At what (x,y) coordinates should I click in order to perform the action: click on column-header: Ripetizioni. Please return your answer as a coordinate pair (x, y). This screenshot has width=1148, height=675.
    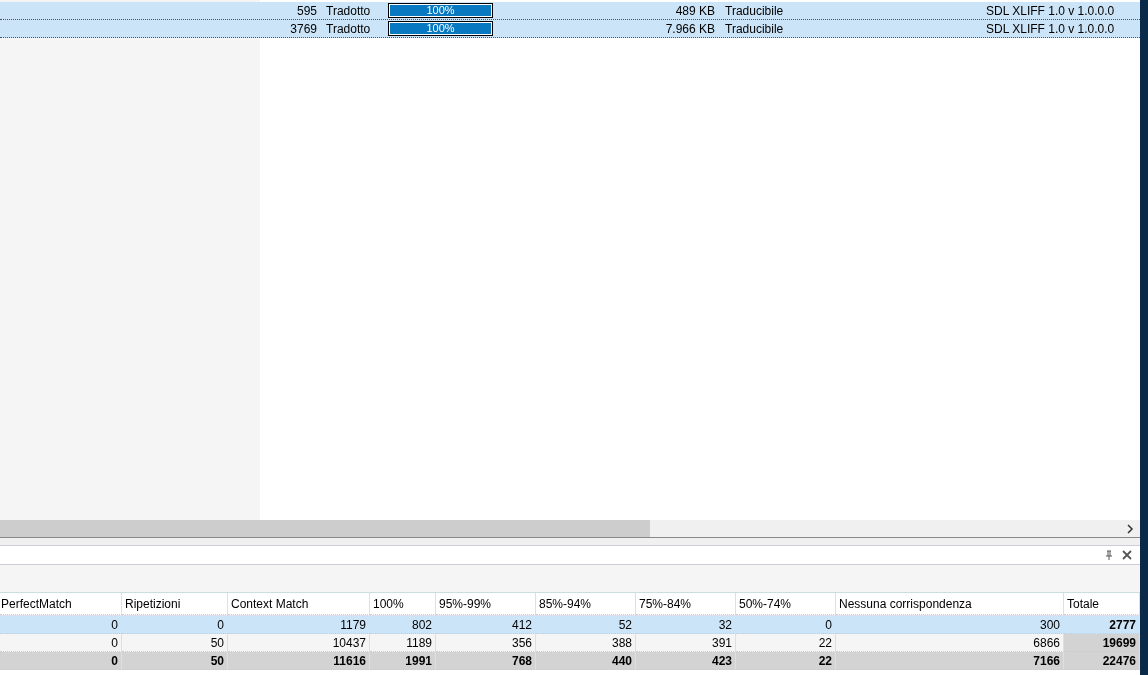
    Looking at the image, I should click on (175, 604).